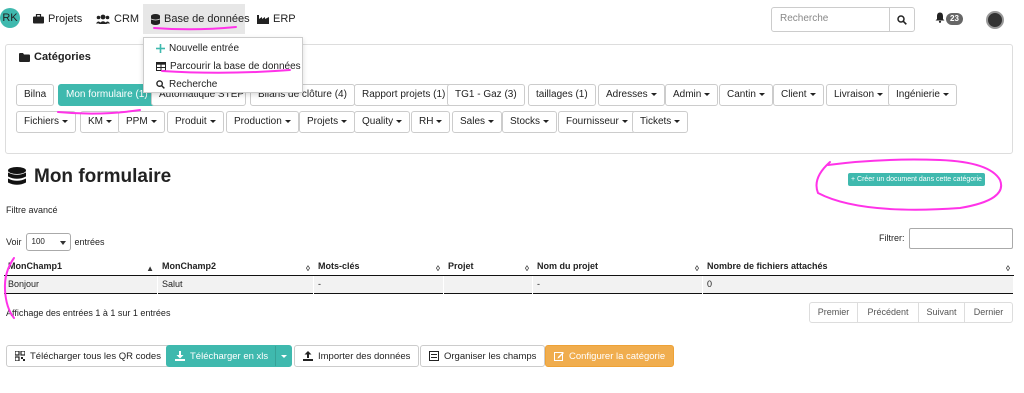 Image resolution: width=1024 pixels, height=393 pixels. Describe the element at coordinates (229, 356) in the screenshot. I see `download-xls-button: Télécharger en xls` at that location.